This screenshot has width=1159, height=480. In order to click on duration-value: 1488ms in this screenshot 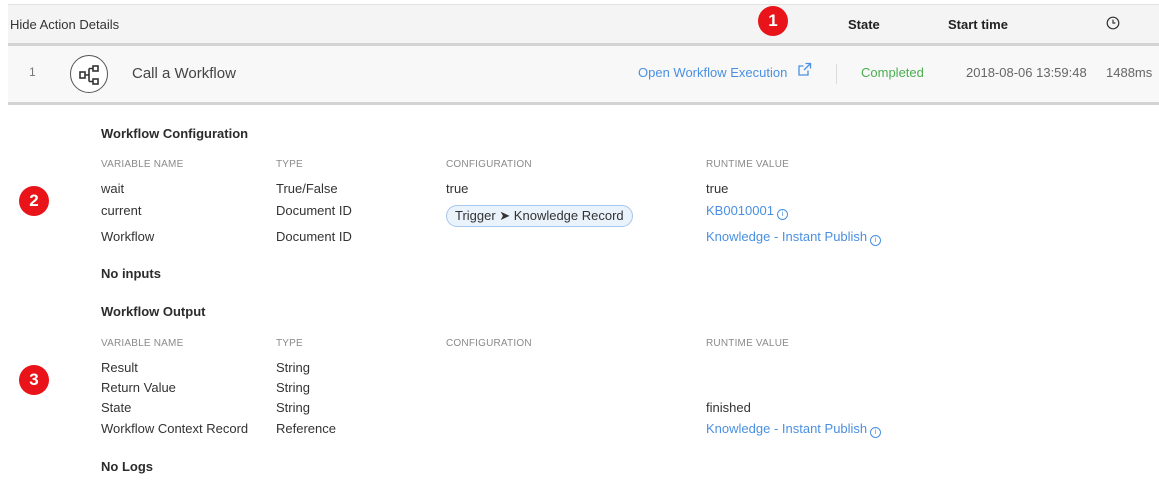, I will do `click(1129, 72)`.